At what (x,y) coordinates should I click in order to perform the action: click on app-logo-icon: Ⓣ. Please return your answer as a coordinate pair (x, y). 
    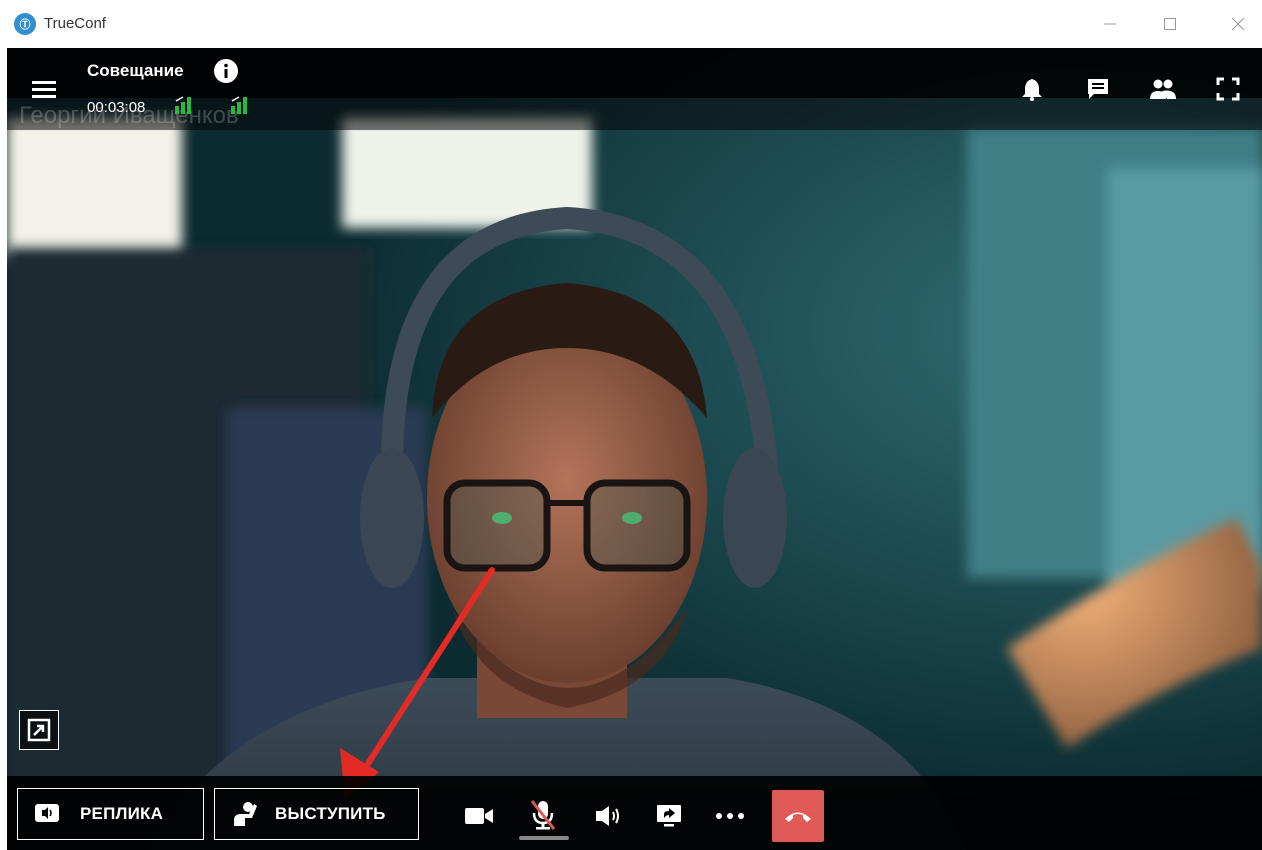
    Looking at the image, I should click on (25, 24).